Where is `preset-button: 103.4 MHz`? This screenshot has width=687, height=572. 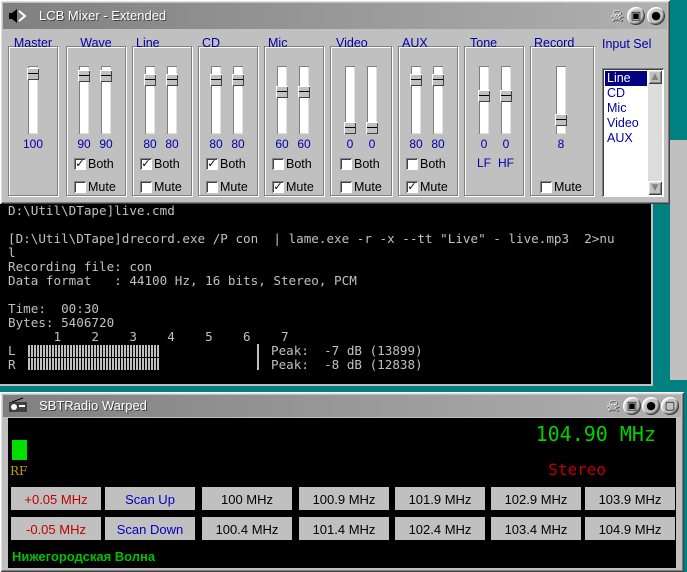 preset-button: 103.4 MHz is located at coordinates (536, 528).